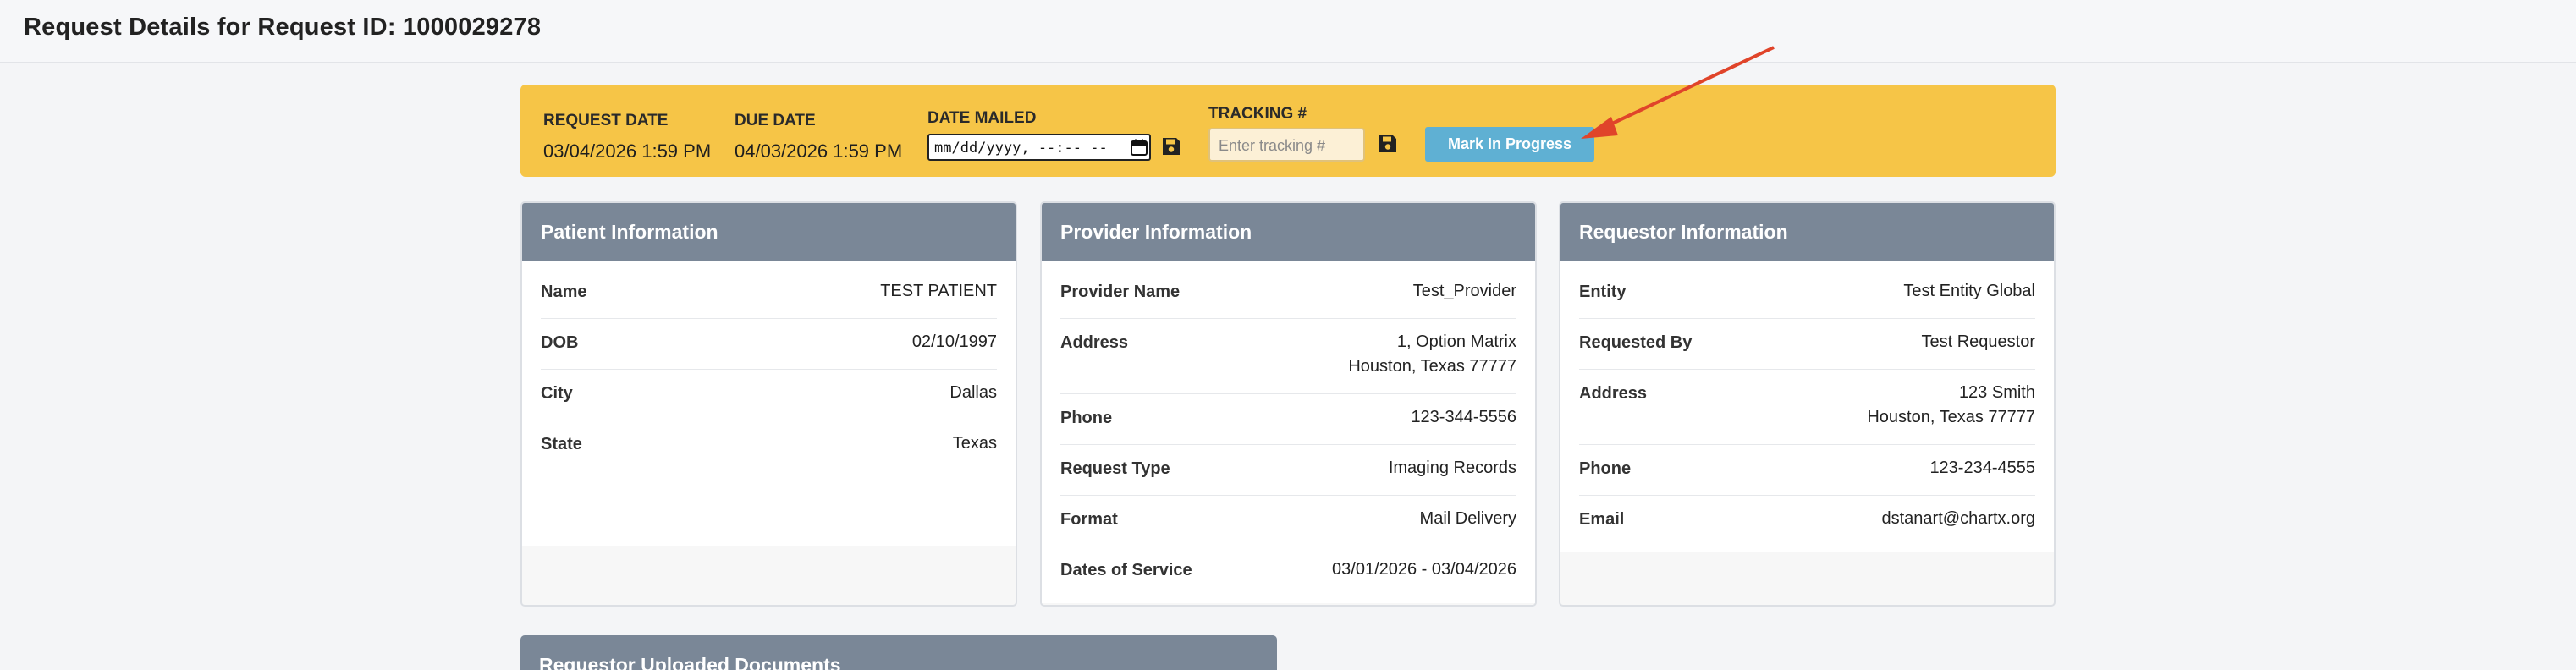 The height and width of the screenshot is (670, 2576). I want to click on row-value: 123-234-4555, so click(1982, 468).